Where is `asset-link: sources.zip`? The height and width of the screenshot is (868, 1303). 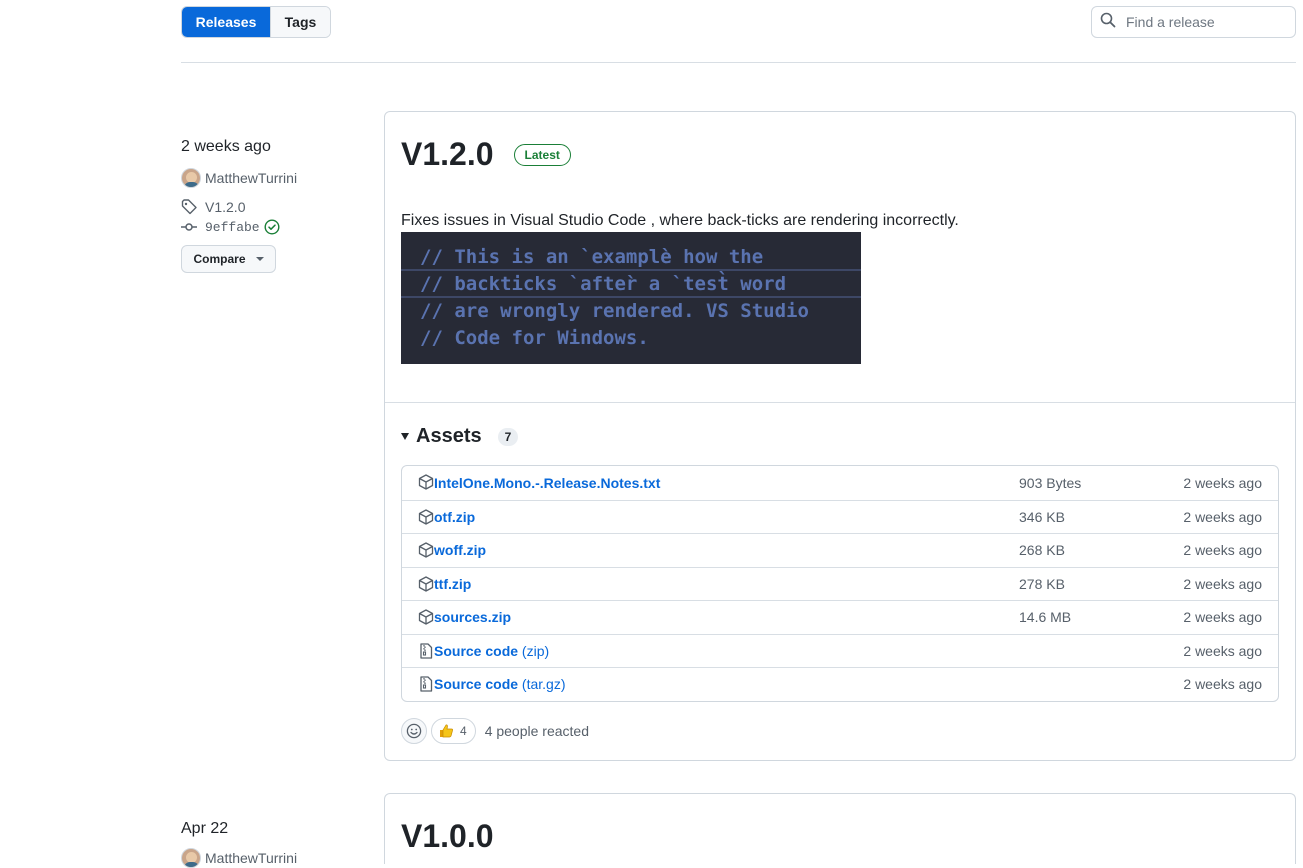 asset-link: sources.zip is located at coordinates (472, 617).